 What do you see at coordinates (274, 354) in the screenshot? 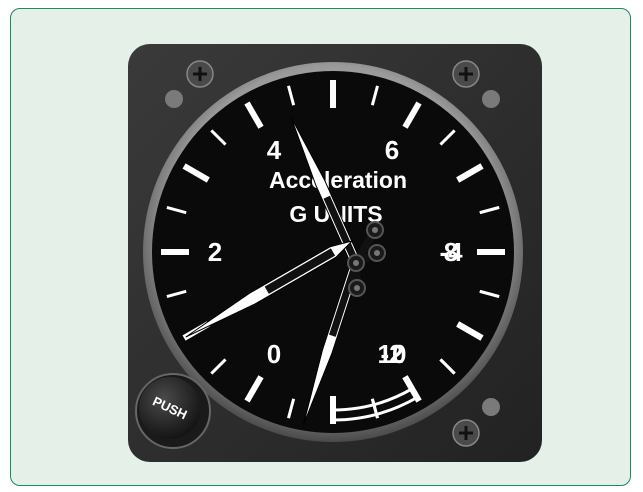
I see `scale-label: 0` at bounding box center [274, 354].